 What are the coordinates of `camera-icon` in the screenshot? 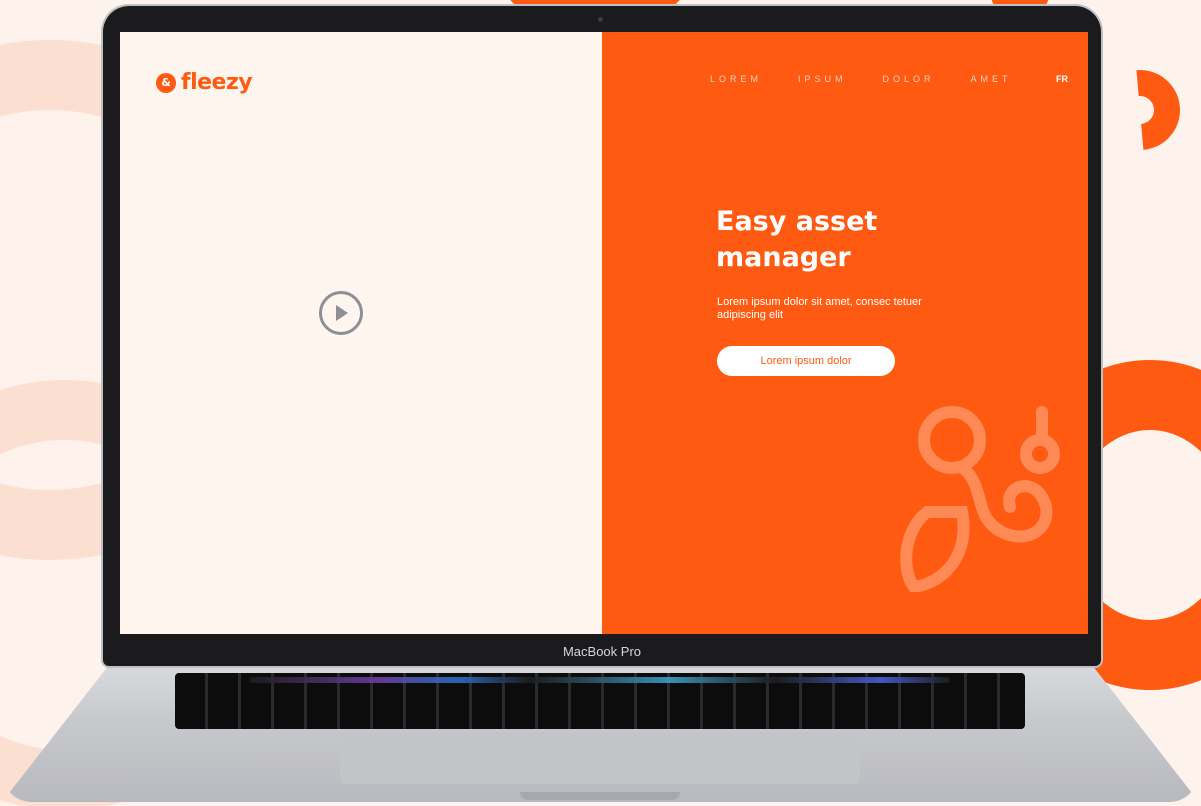 It's located at (600, 19).